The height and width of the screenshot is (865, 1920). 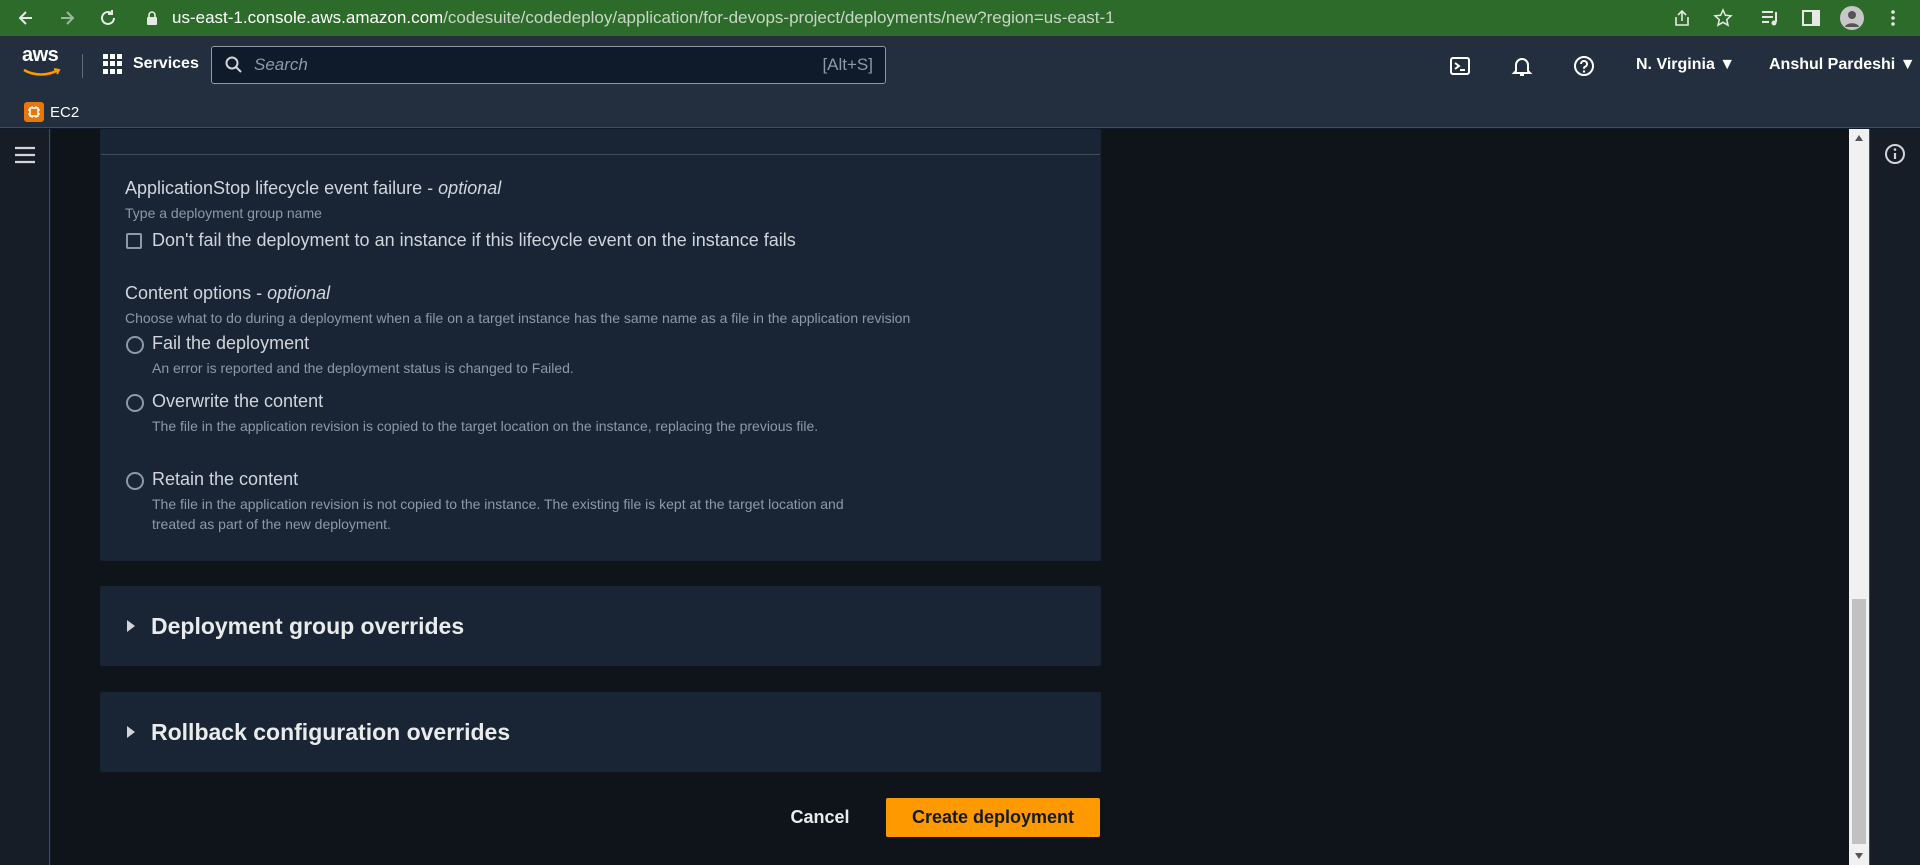 I want to click on radio-overwrite-content, so click(x=135, y=403).